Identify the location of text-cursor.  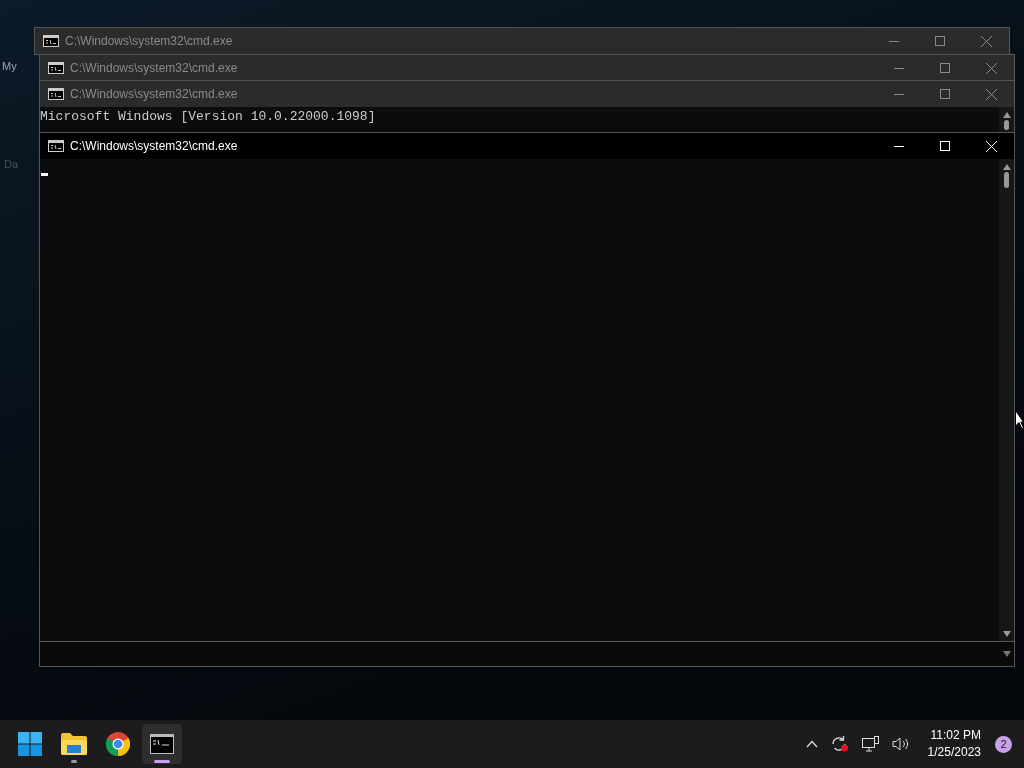
(44, 174).